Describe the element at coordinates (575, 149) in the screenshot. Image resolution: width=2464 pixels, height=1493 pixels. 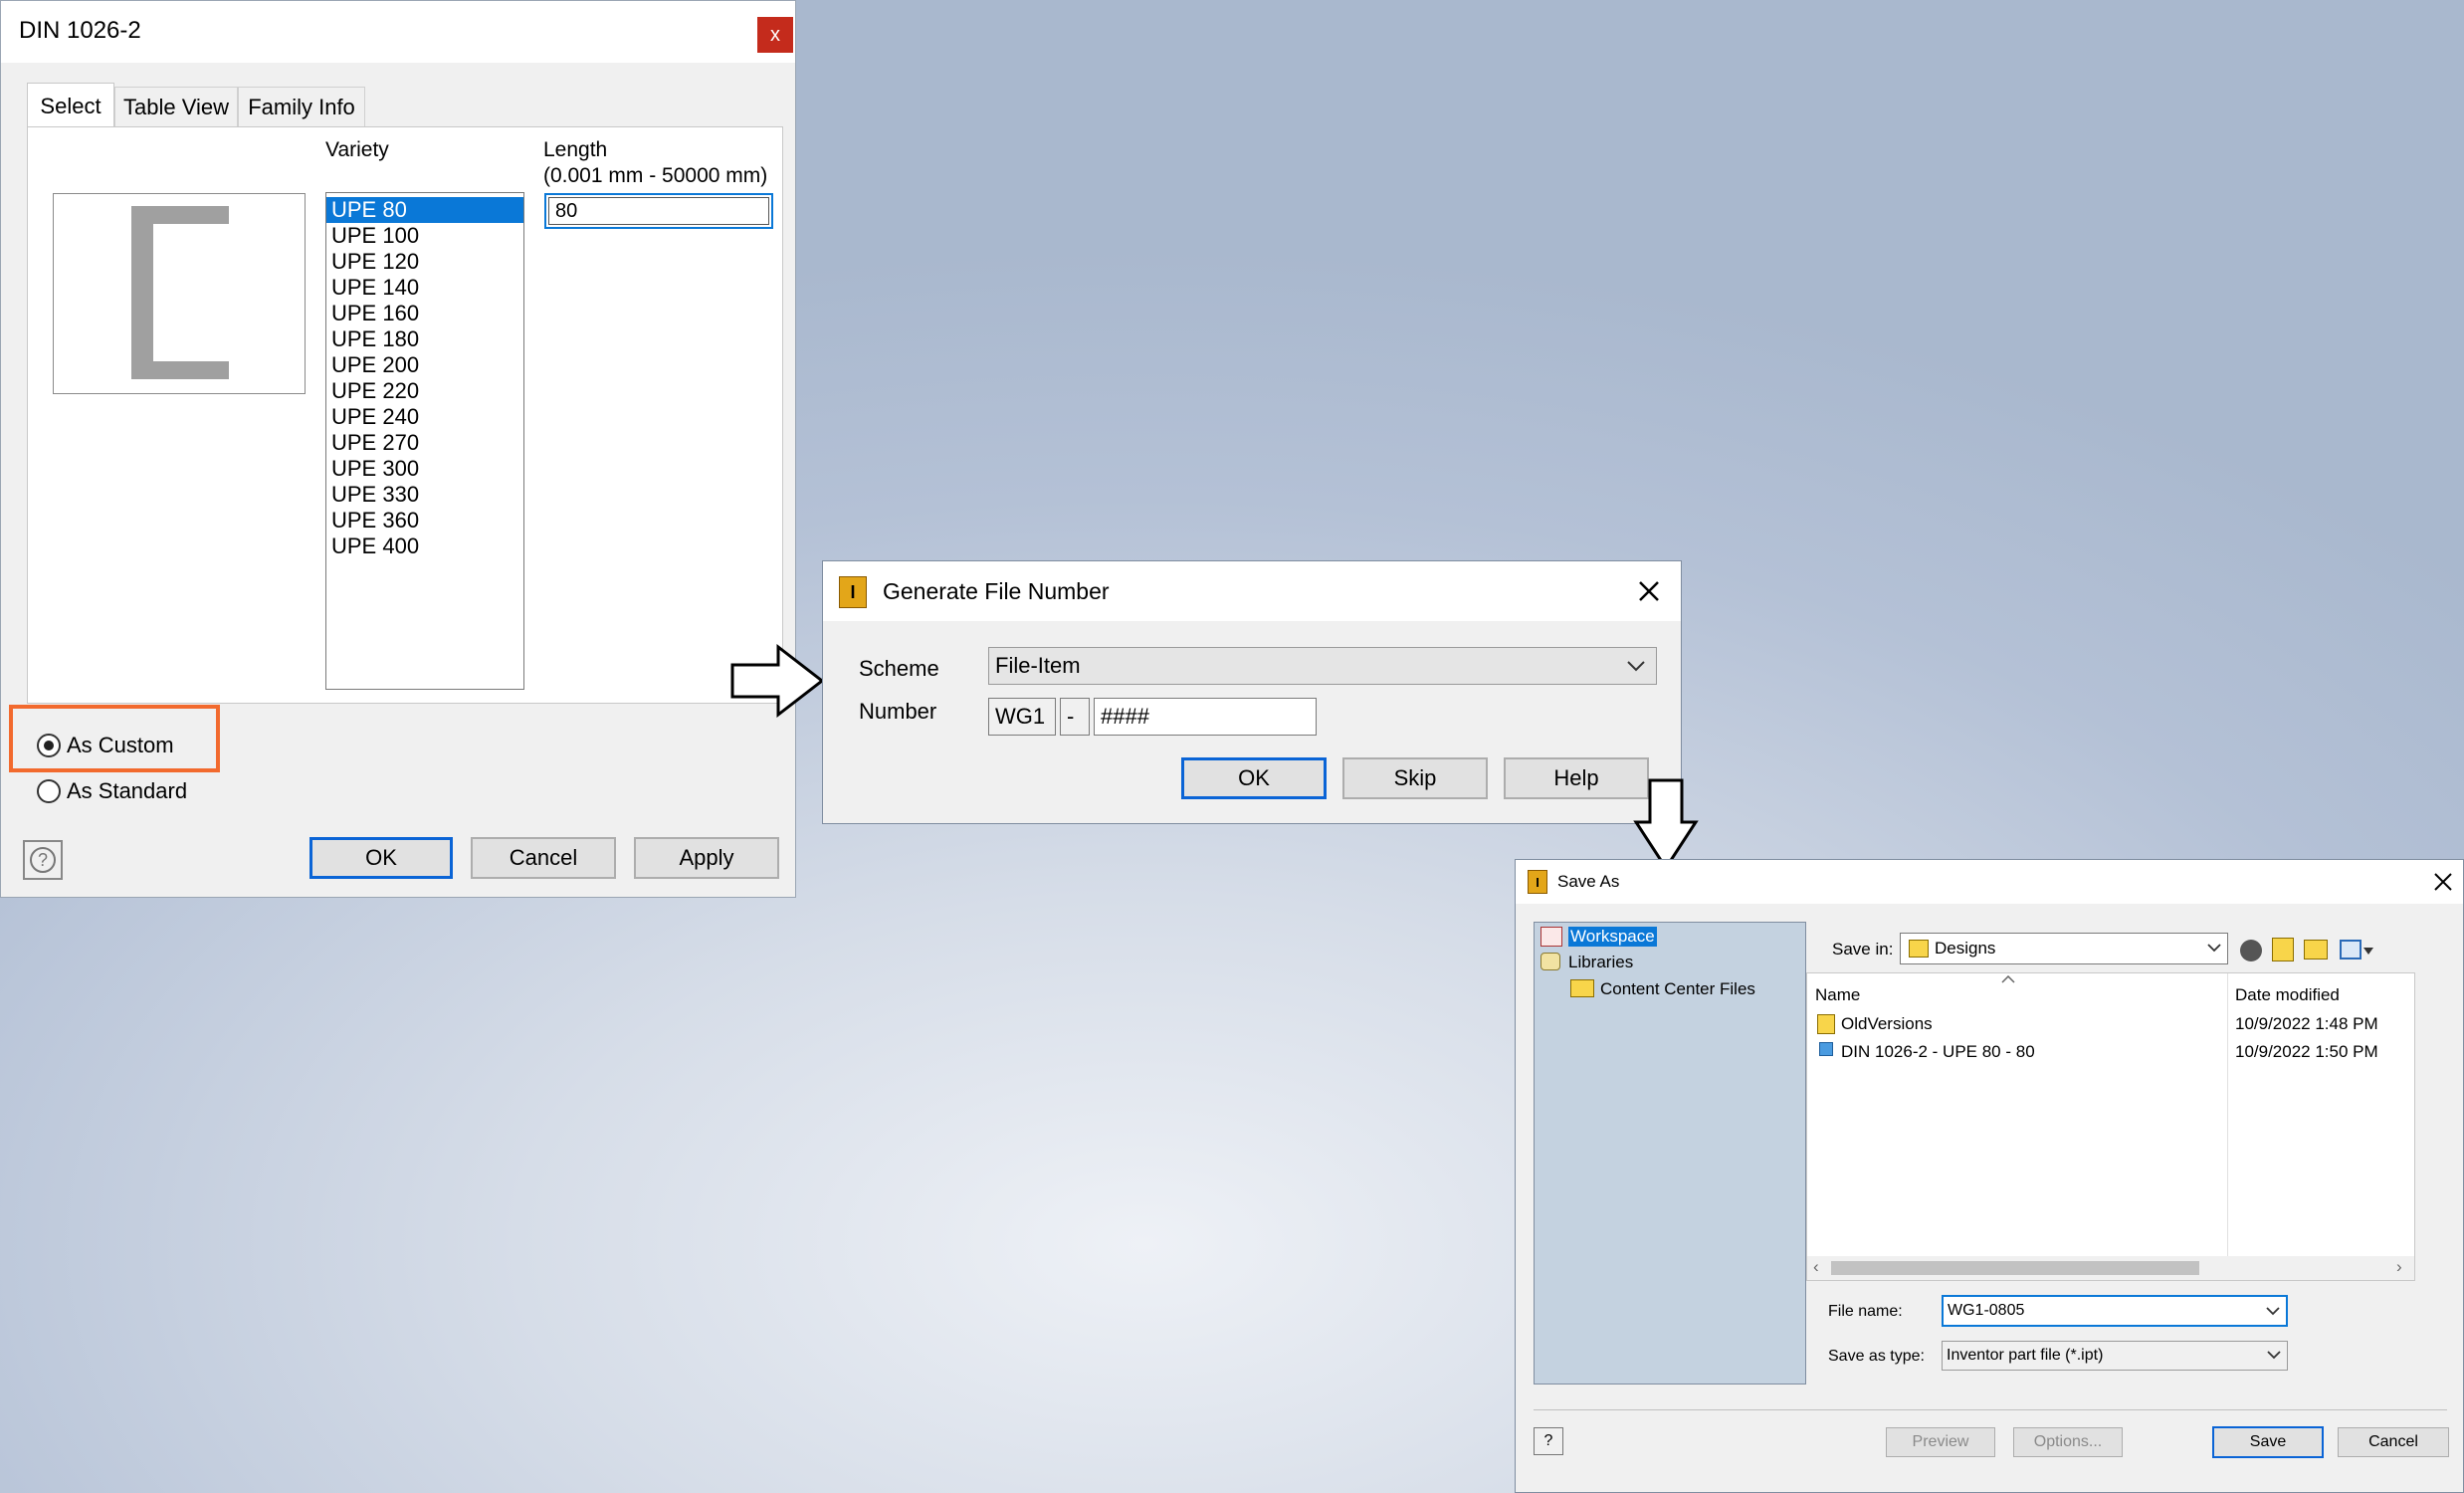
I see `length-label: Length` at that location.